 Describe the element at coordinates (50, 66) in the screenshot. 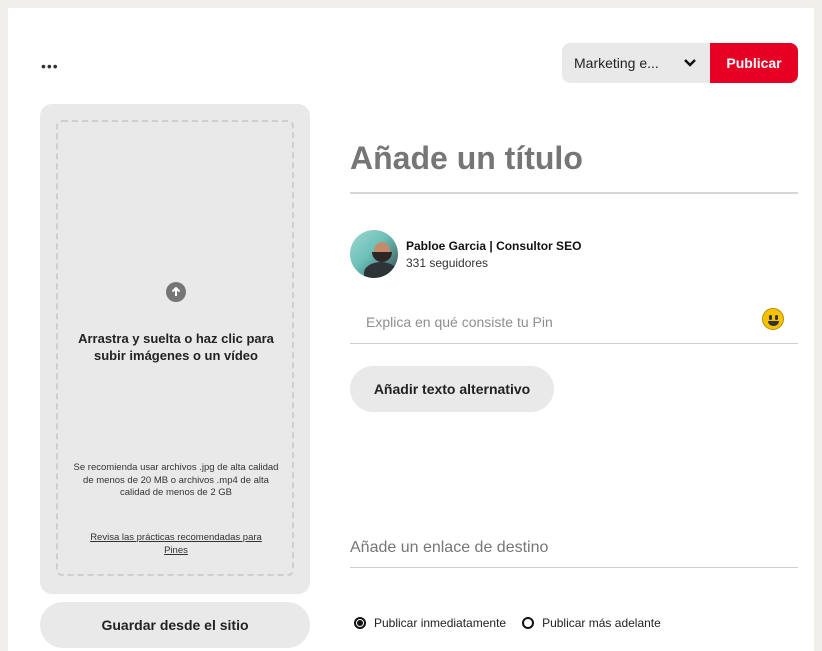

I see `more-options-icon: •••` at that location.